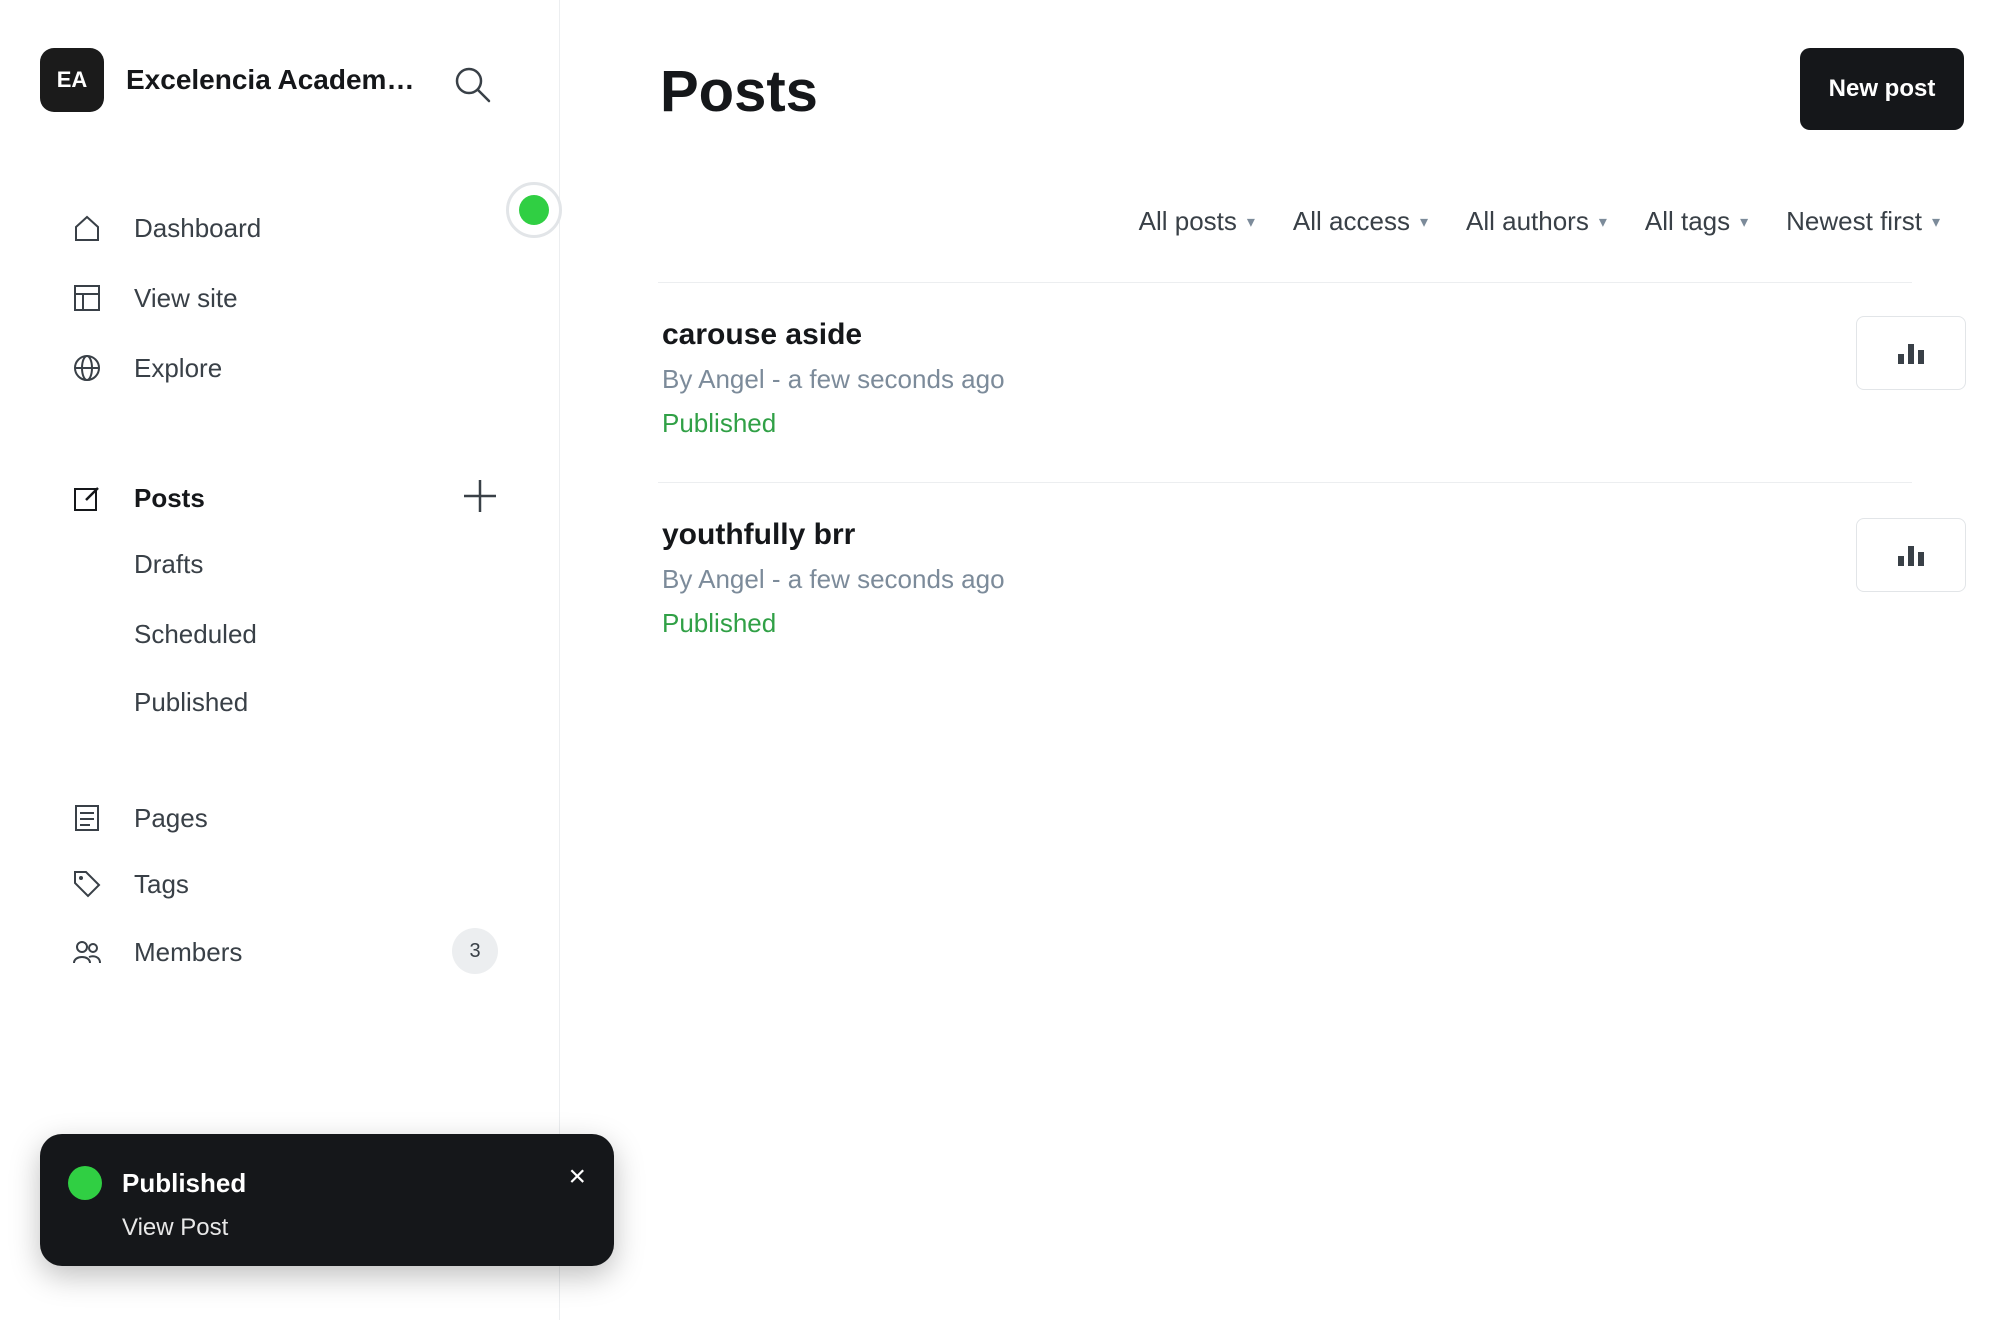  What do you see at coordinates (85, 1183) in the screenshot?
I see `success-check-icon` at bounding box center [85, 1183].